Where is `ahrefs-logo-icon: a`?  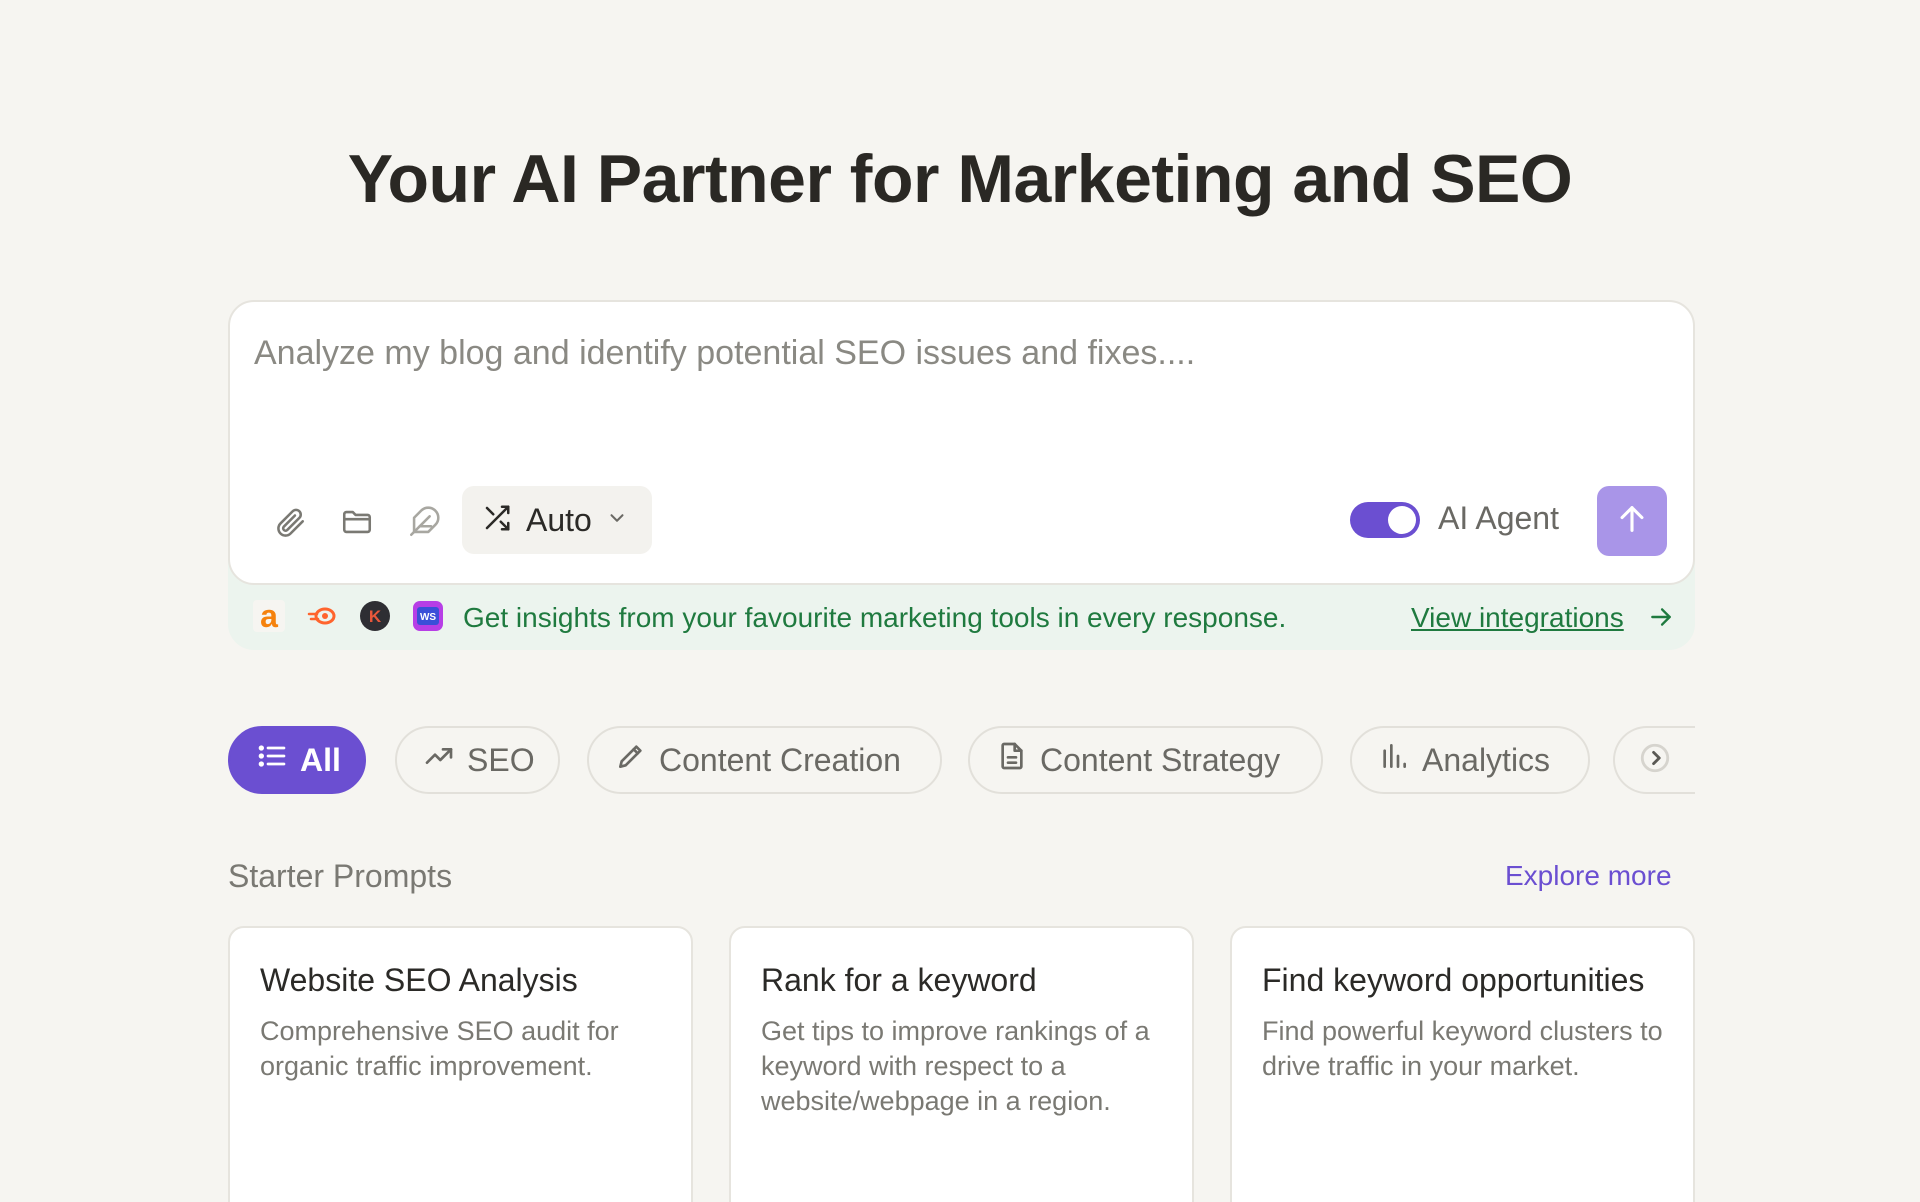
ahrefs-logo-icon: a is located at coordinates (269, 616).